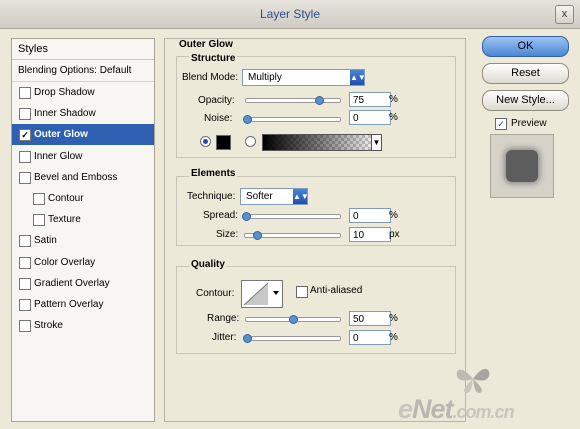 The width and height of the screenshot is (580, 429). Describe the element at coordinates (227, 234) in the screenshot. I see `size-label: Size:` at that location.